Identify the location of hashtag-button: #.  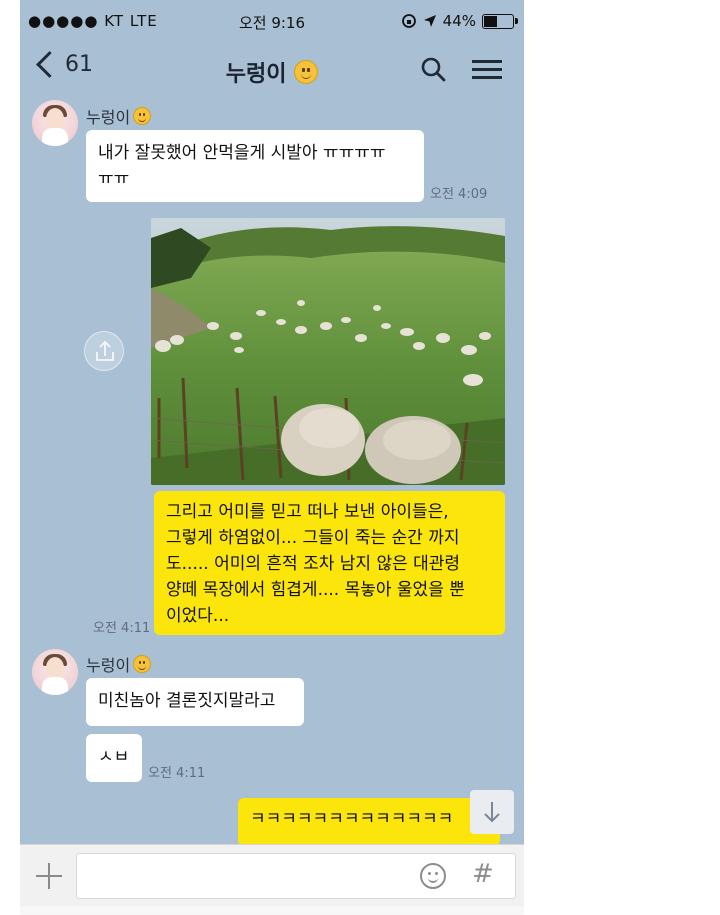
(483, 874).